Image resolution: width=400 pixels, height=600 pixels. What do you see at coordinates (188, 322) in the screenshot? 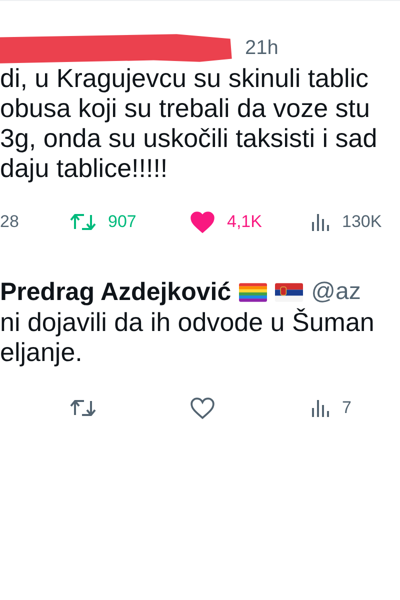
I see `tweet-text-line: ni dojavili da ih odvode u Šuman` at bounding box center [188, 322].